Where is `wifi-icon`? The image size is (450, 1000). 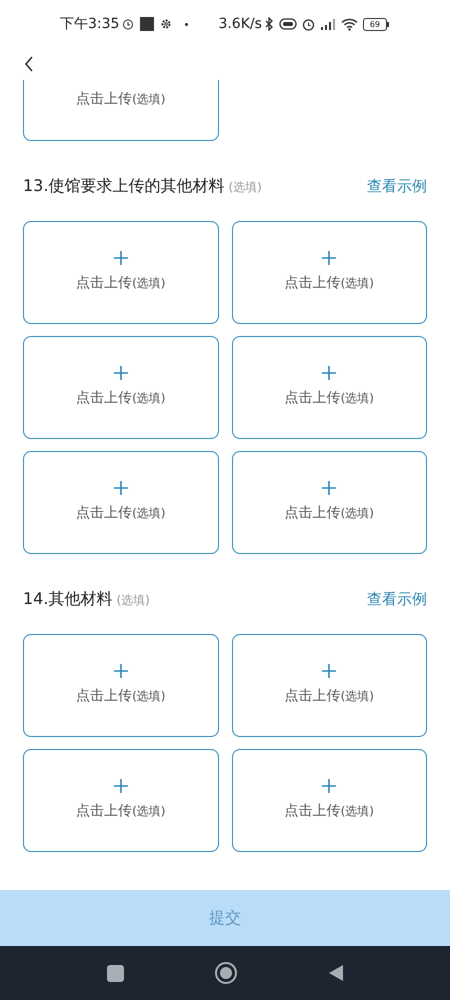
wifi-icon is located at coordinates (349, 24).